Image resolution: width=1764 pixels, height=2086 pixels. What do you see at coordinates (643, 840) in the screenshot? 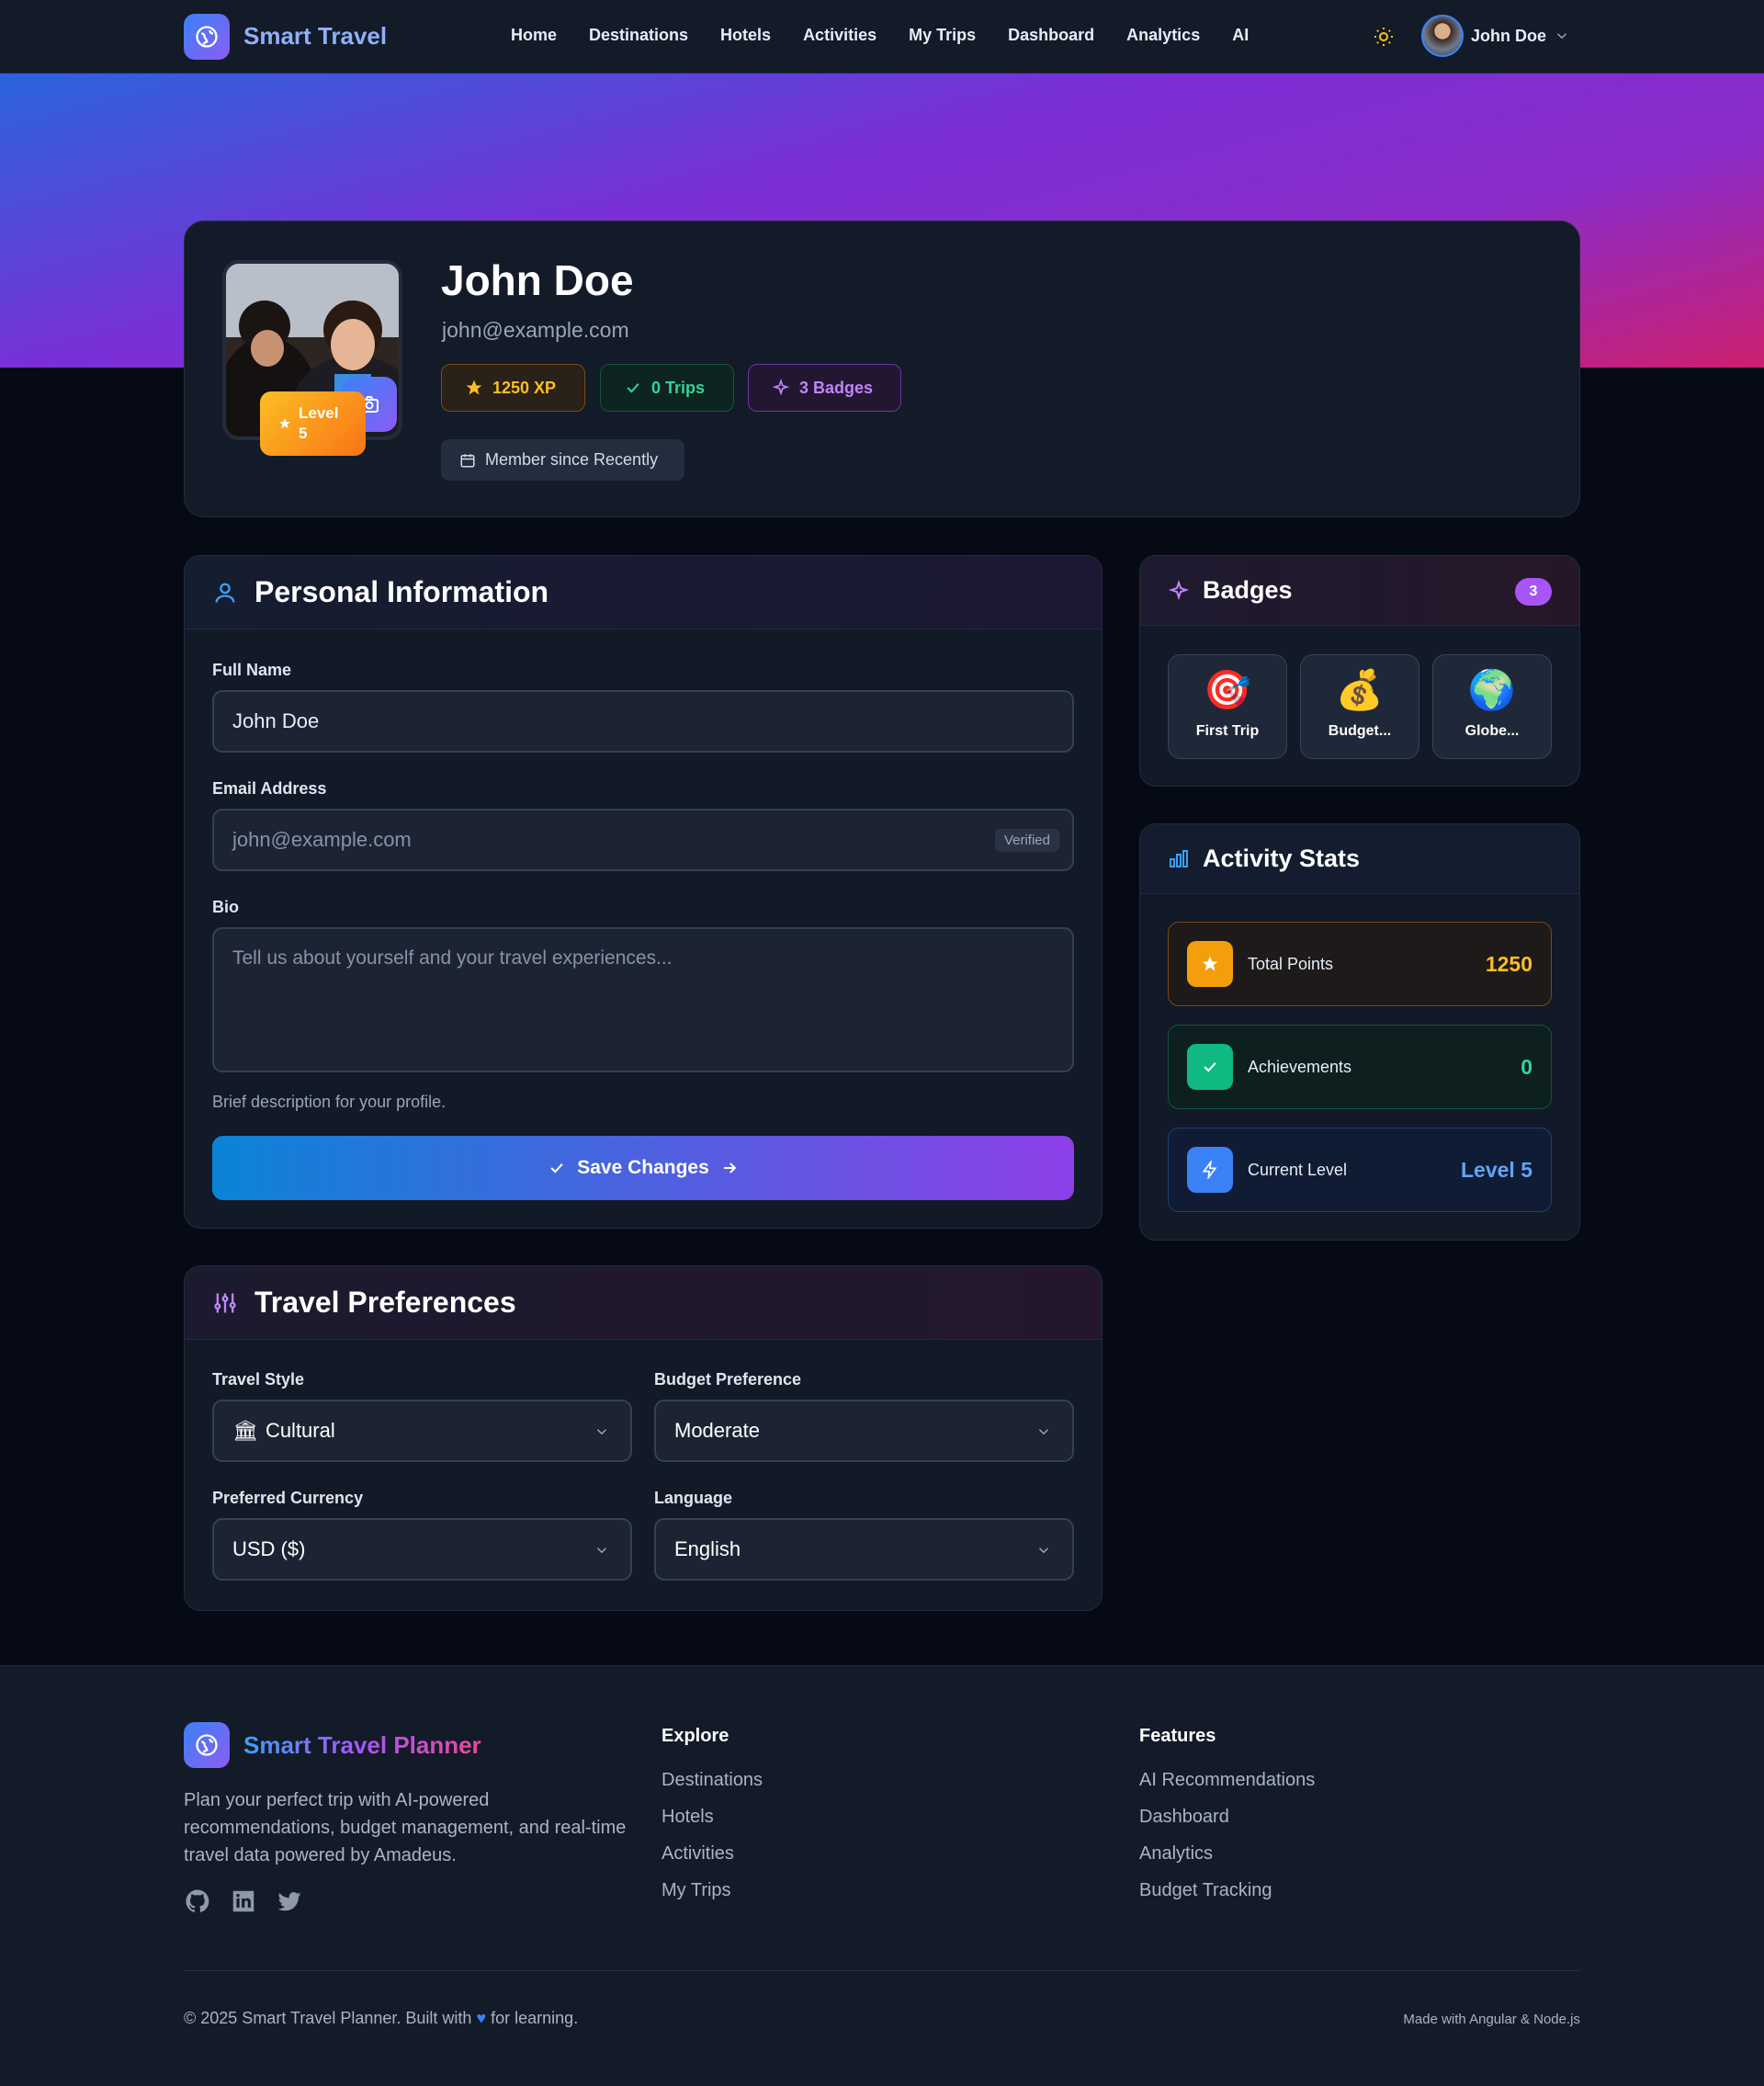
I see `email-field: john@example.com Verified` at bounding box center [643, 840].